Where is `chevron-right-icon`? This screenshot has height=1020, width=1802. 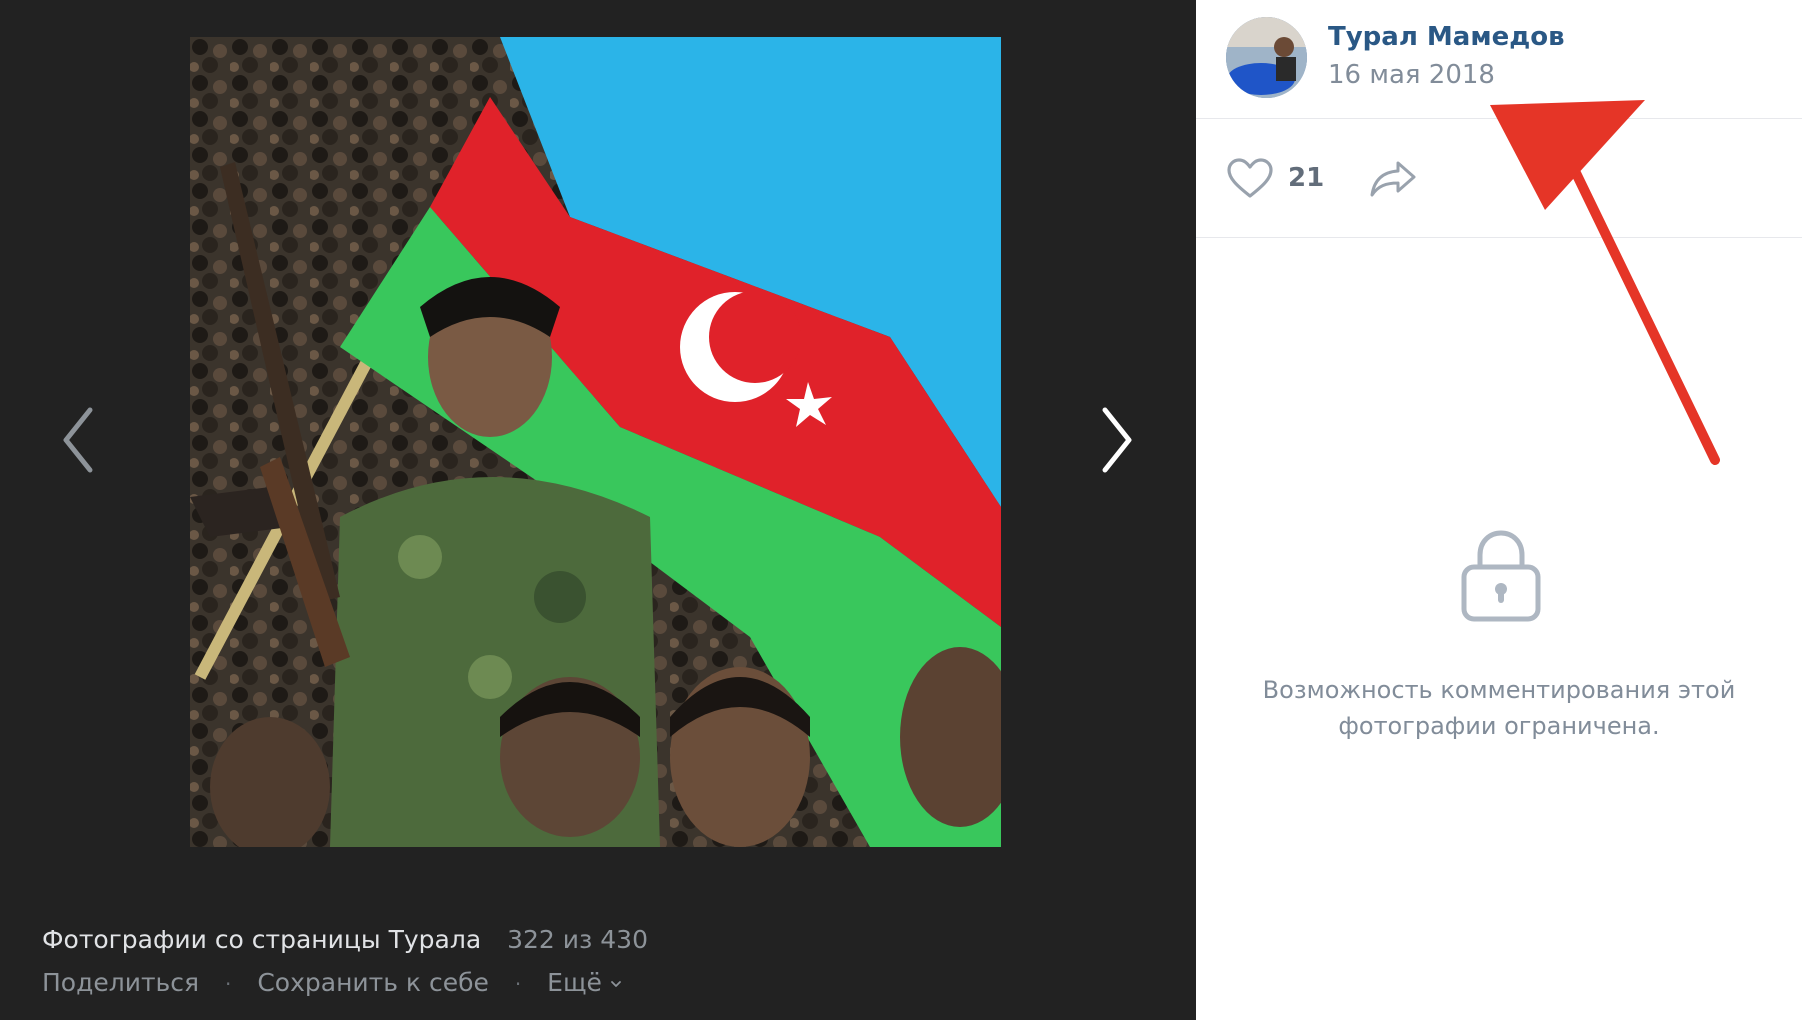 chevron-right-icon is located at coordinates (1117, 440).